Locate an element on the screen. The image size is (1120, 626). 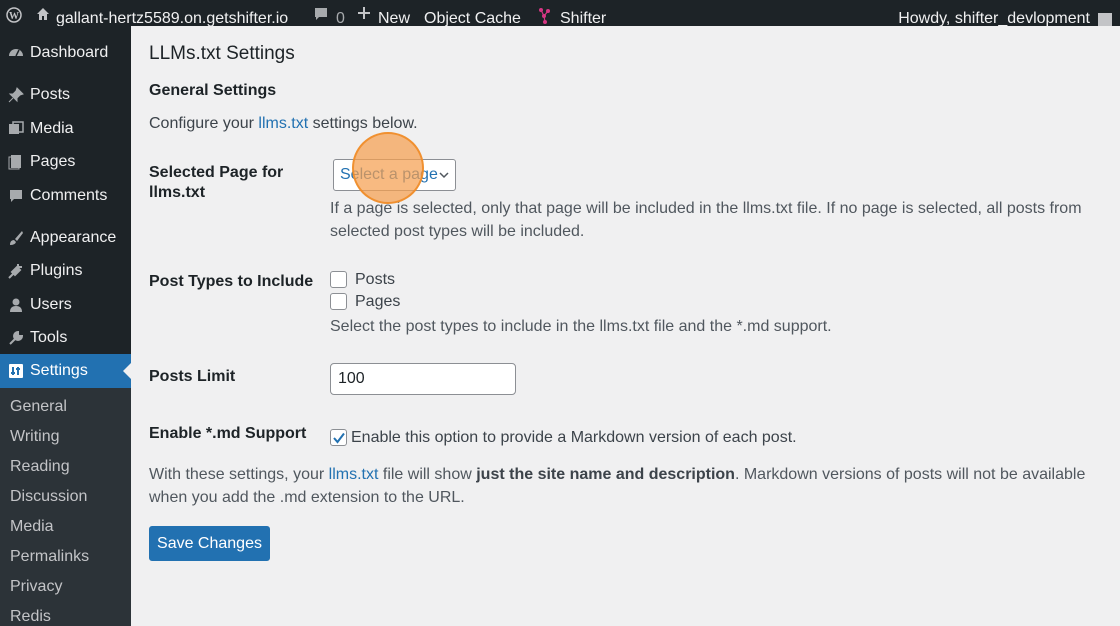
sidebar-item-settings: Settings is located at coordinates (65, 371).